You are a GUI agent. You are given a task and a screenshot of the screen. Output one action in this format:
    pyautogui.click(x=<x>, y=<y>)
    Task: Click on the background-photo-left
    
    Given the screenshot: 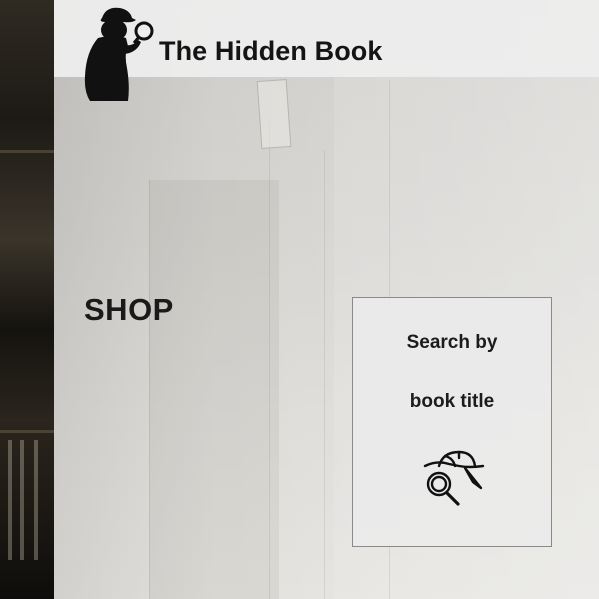 What is the action you would take?
    pyautogui.click(x=27, y=299)
    